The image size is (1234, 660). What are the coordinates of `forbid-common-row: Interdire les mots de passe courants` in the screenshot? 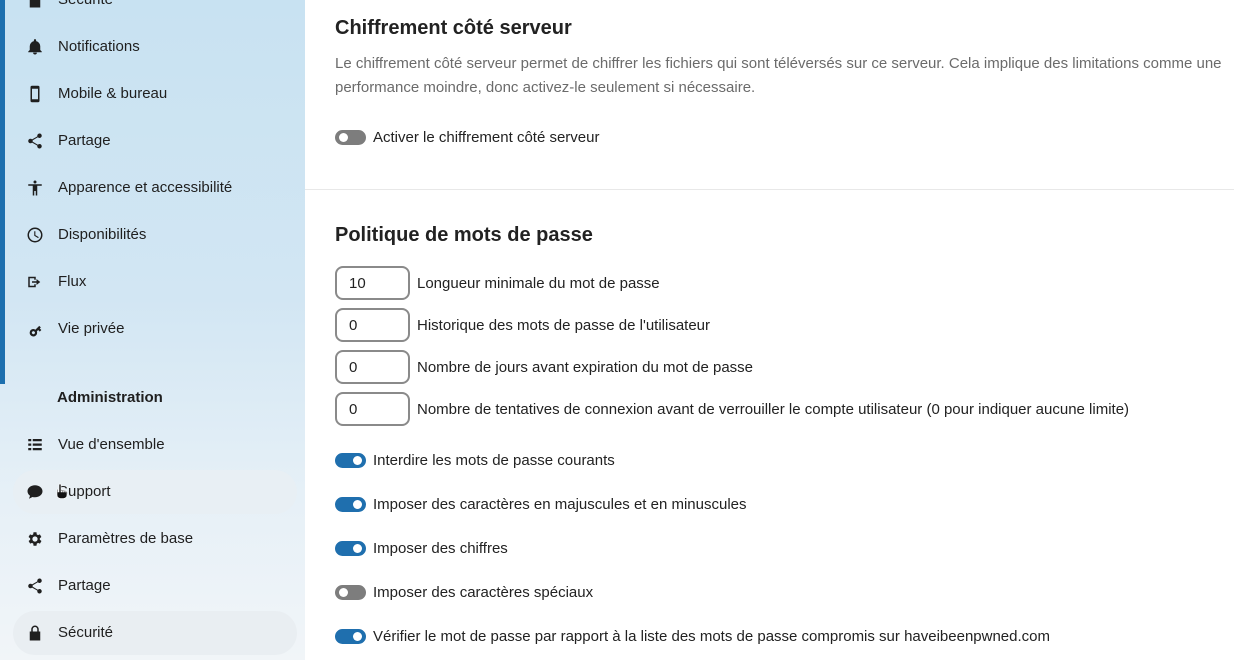 It's located at (475, 460).